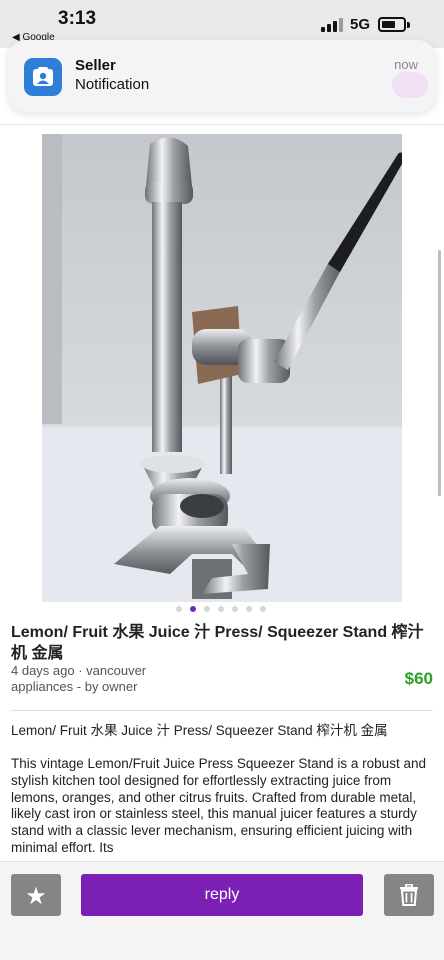 The height and width of the screenshot is (960, 444). I want to click on scrollbar, so click(439, 373).